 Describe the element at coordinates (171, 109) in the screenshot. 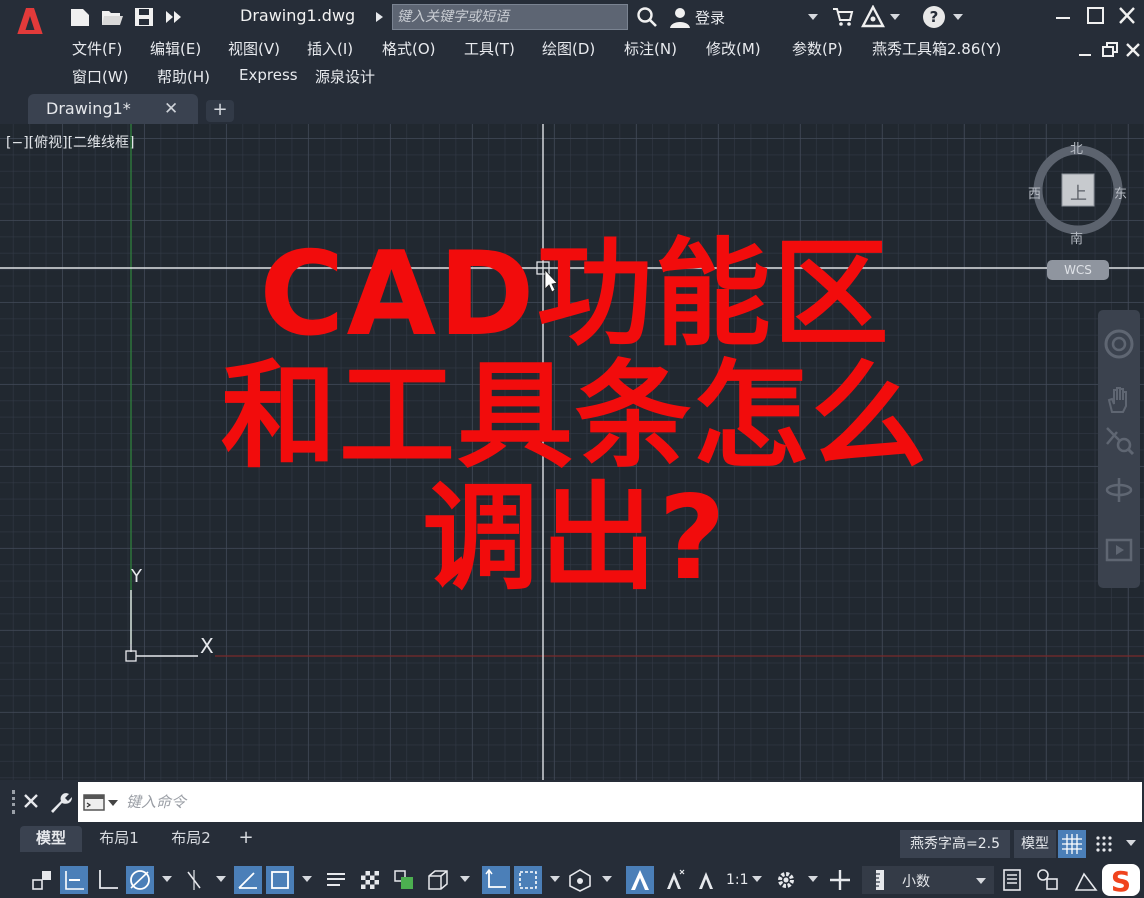

I see `tab-close-icon: ✕` at that location.